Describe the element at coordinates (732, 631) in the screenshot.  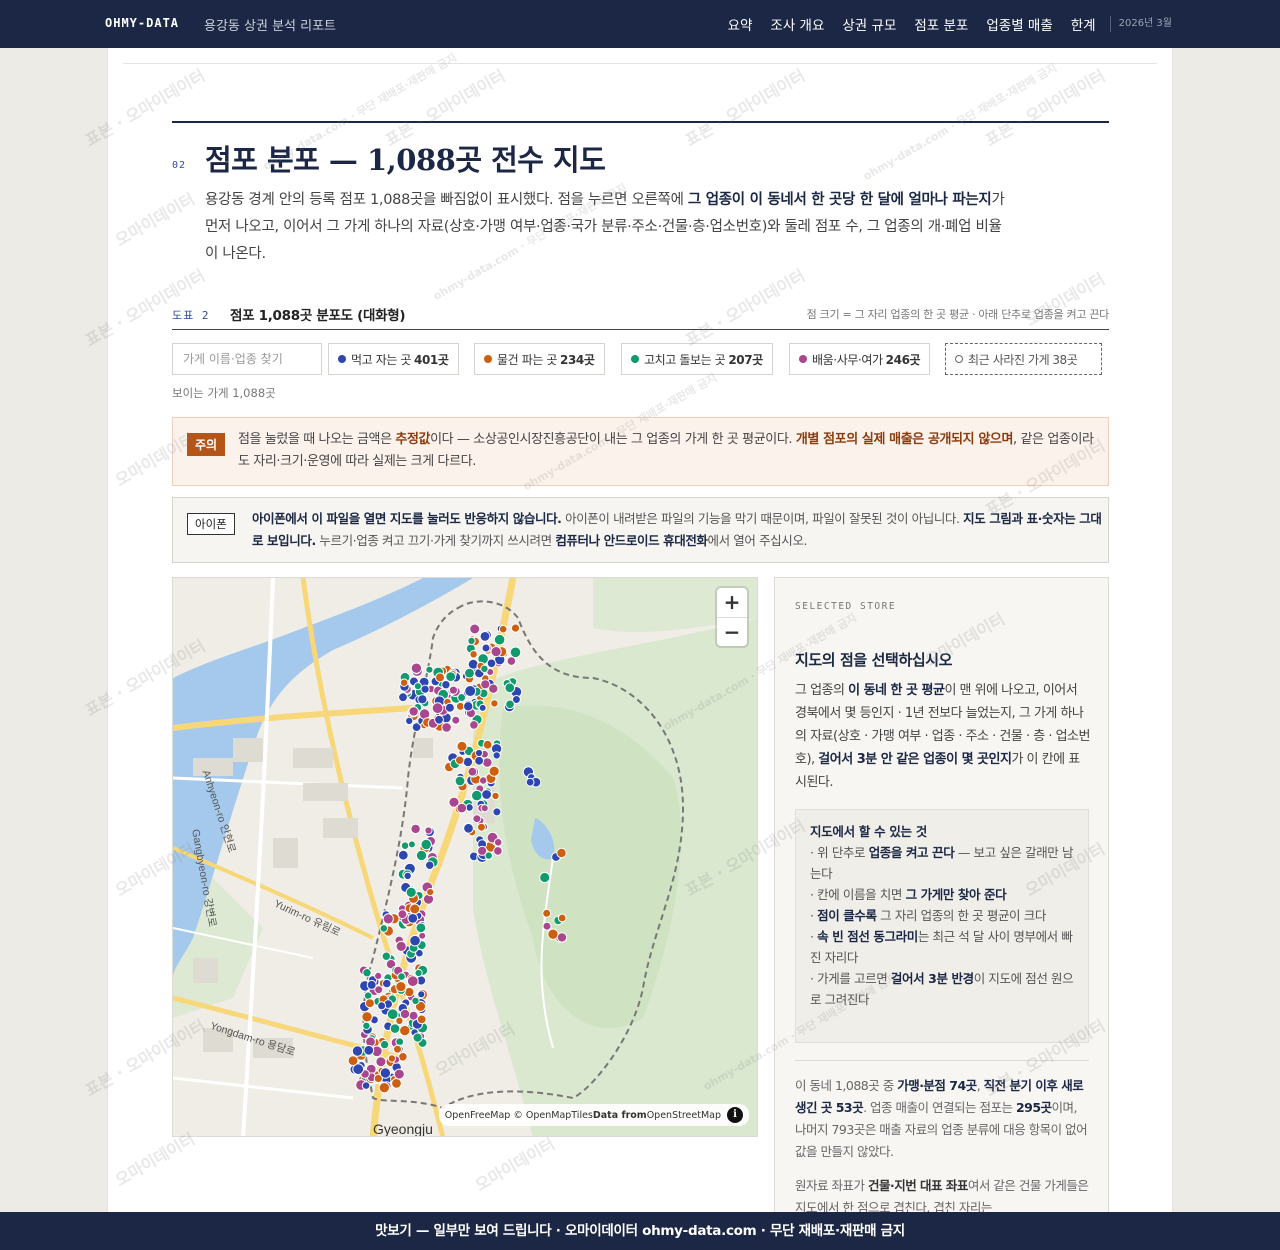
I see `zoom-out-button: −` at that location.